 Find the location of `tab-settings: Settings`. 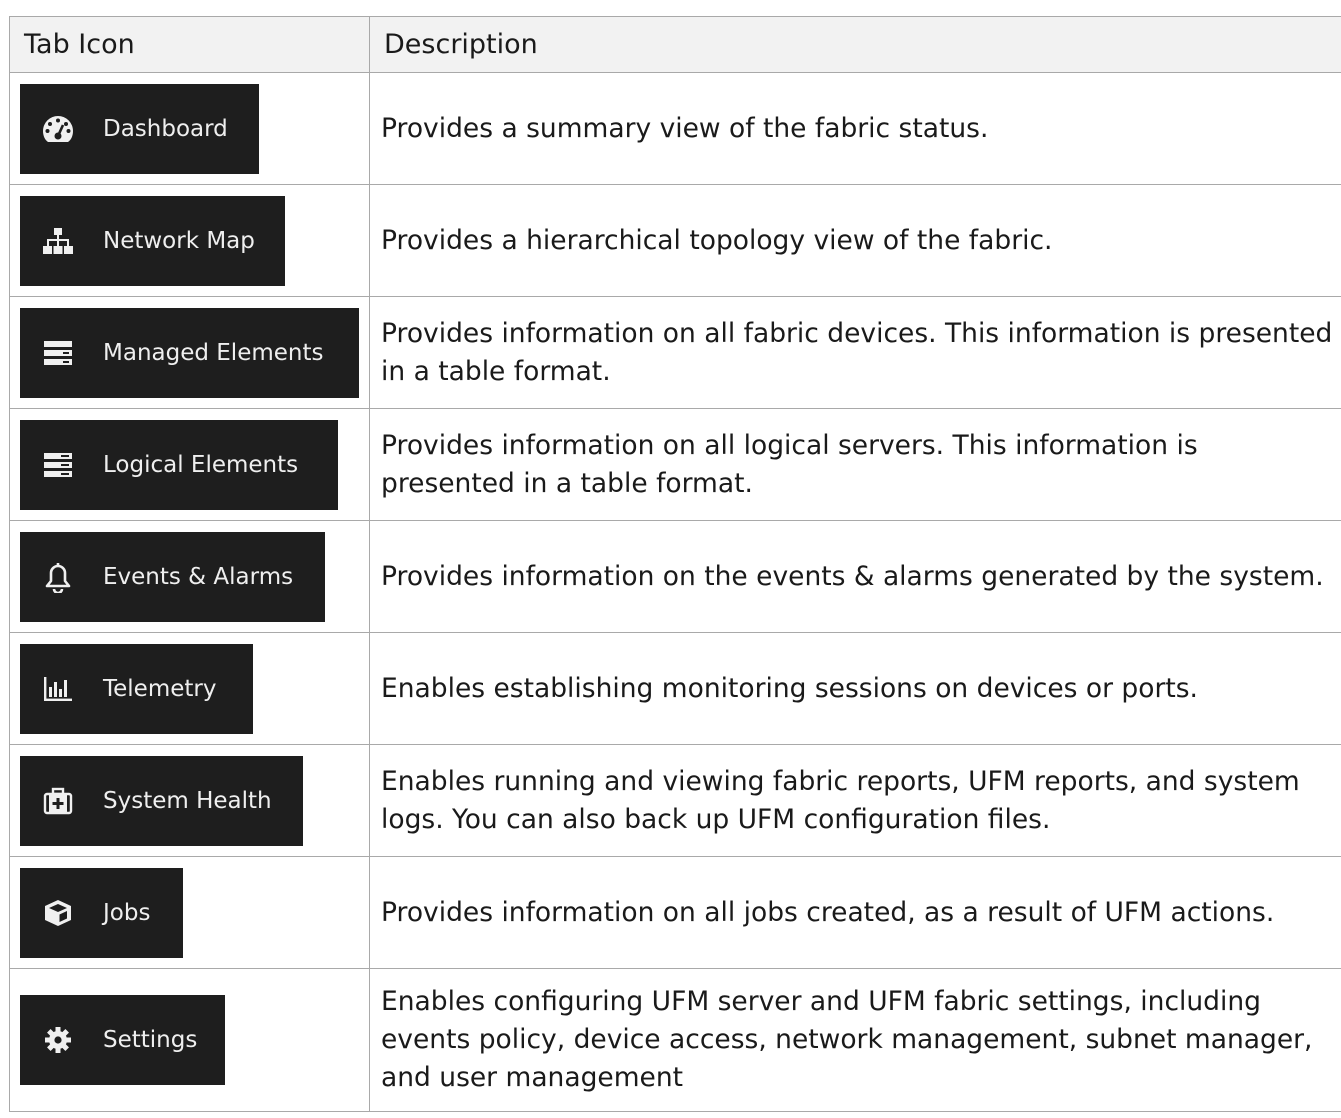

tab-settings: Settings is located at coordinates (122, 1040).